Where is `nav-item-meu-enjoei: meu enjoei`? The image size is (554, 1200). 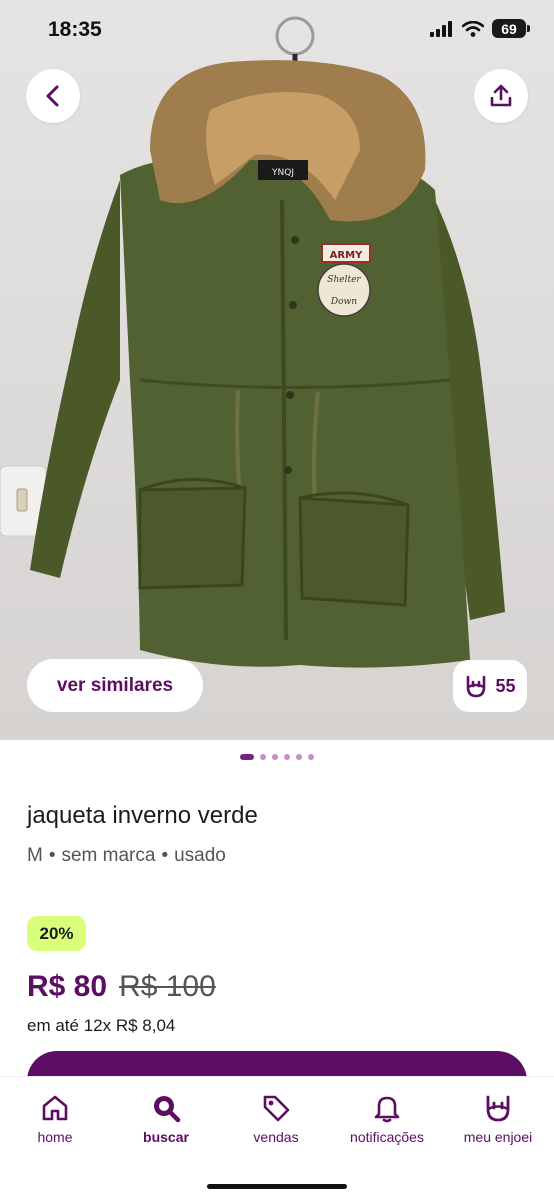 nav-item-meu-enjoei: meu enjoei is located at coordinates (498, 1119).